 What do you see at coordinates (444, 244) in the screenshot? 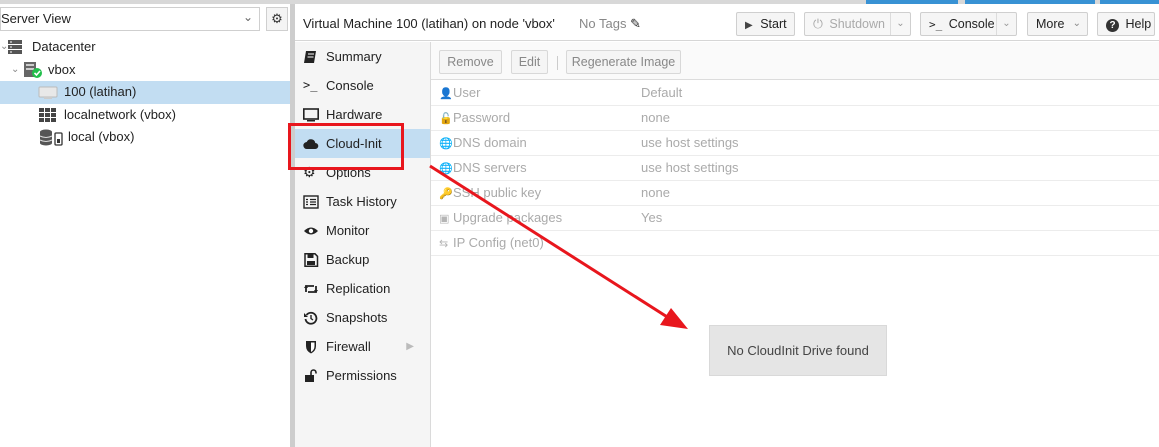
I see `exchange-icon: ⇆` at bounding box center [444, 244].